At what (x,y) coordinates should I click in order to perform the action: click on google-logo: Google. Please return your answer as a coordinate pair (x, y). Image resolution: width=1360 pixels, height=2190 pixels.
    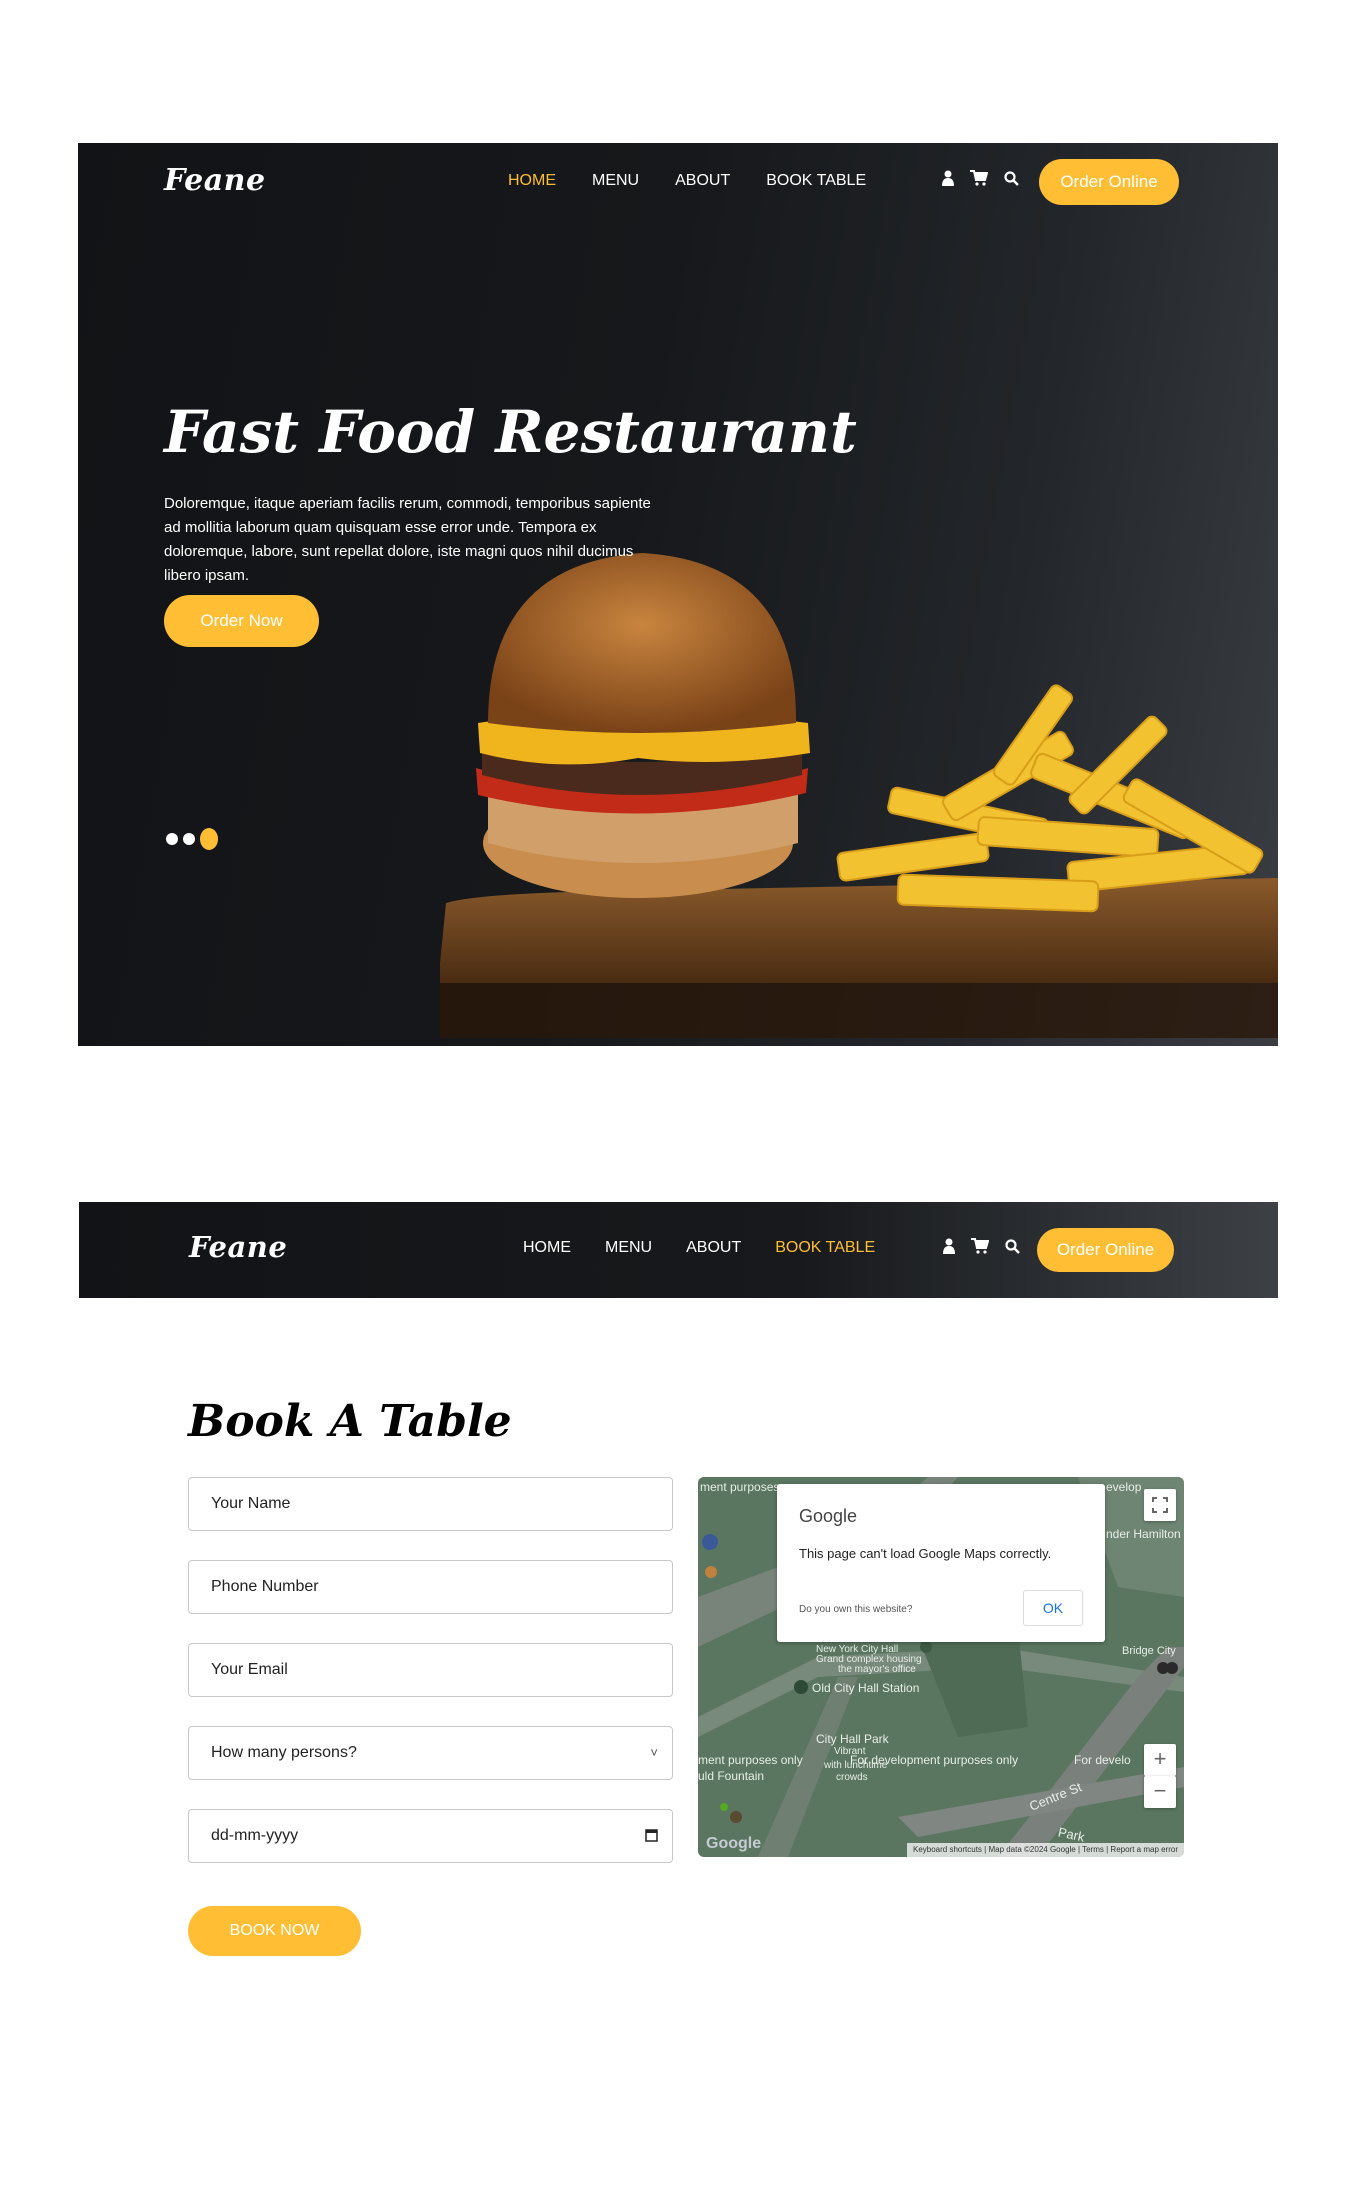
    Looking at the image, I should click on (734, 1843).